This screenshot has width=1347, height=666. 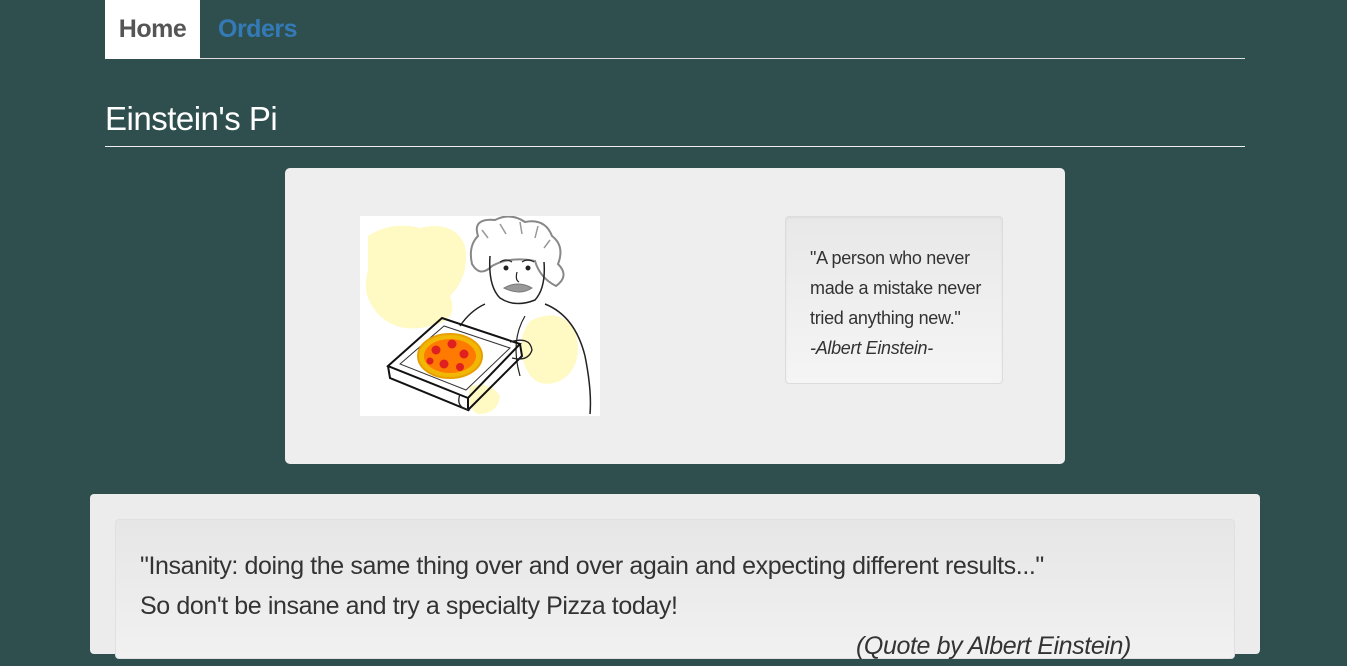 What do you see at coordinates (871, 348) in the screenshot?
I see `quote-author: -Albert Einstein-` at bounding box center [871, 348].